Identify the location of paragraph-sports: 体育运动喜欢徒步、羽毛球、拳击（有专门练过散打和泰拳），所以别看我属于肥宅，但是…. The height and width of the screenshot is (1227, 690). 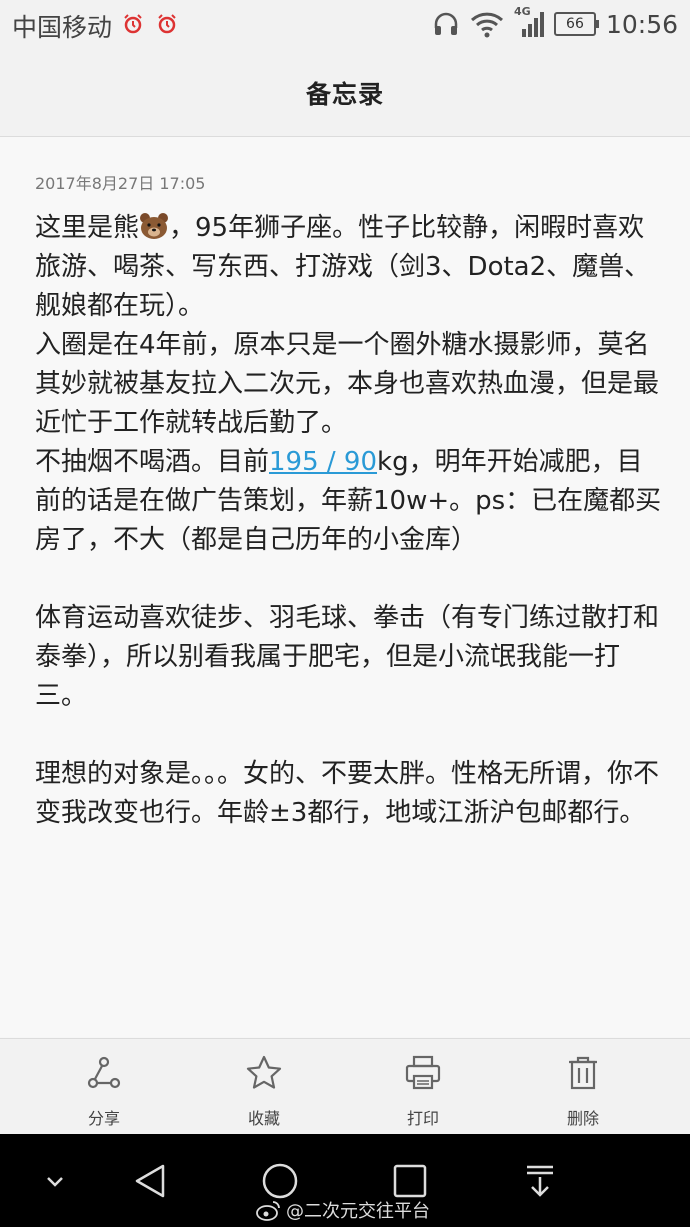
(347, 657).